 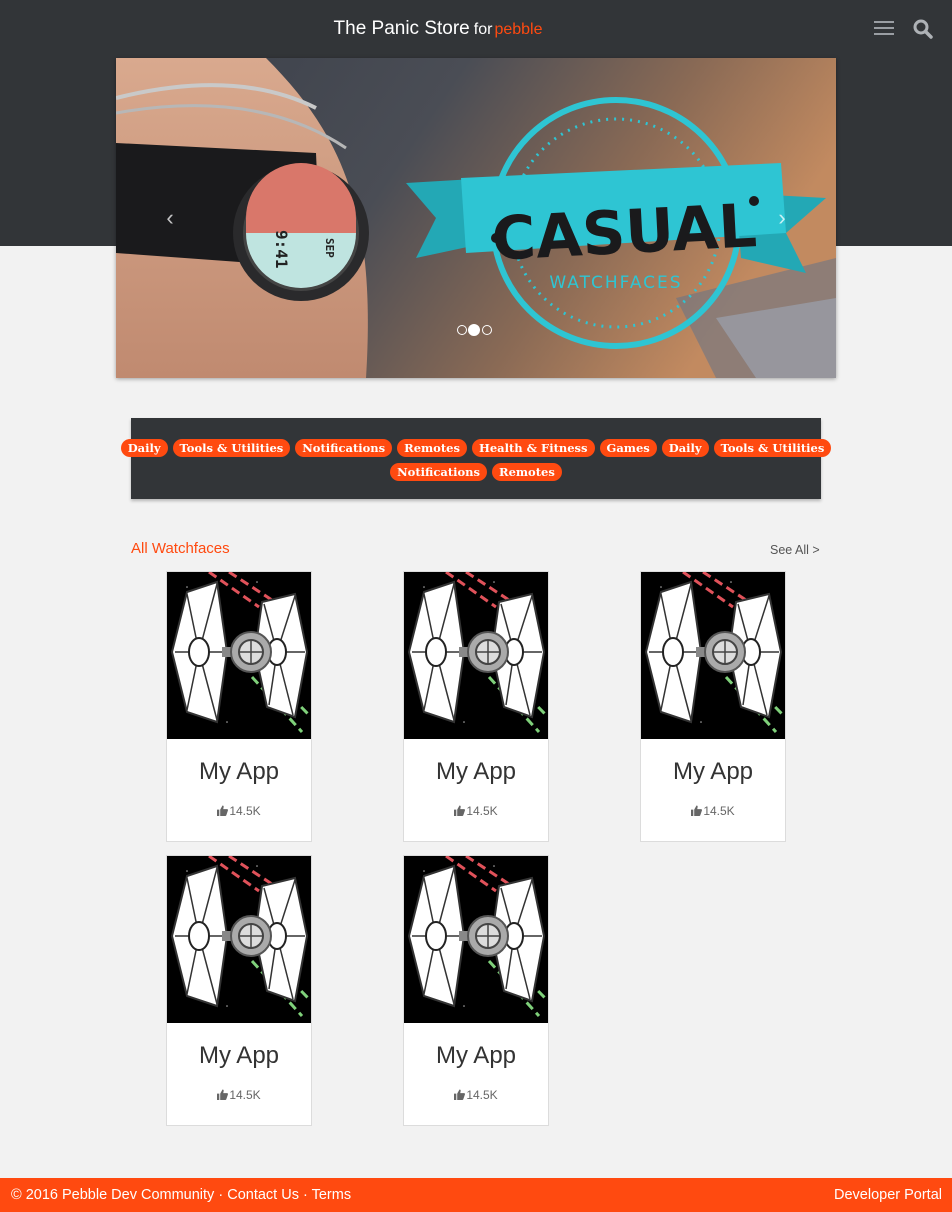 I want to click on developer-portal-link: Developer Portal, so click(x=888, y=1195).